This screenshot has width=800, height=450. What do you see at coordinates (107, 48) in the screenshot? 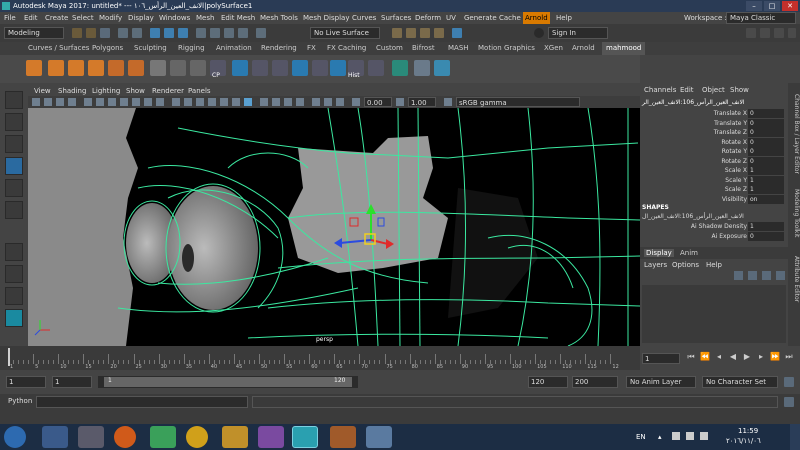
I see `shelf-tab-polygons: Polygons` at bounding box center [107, 48].